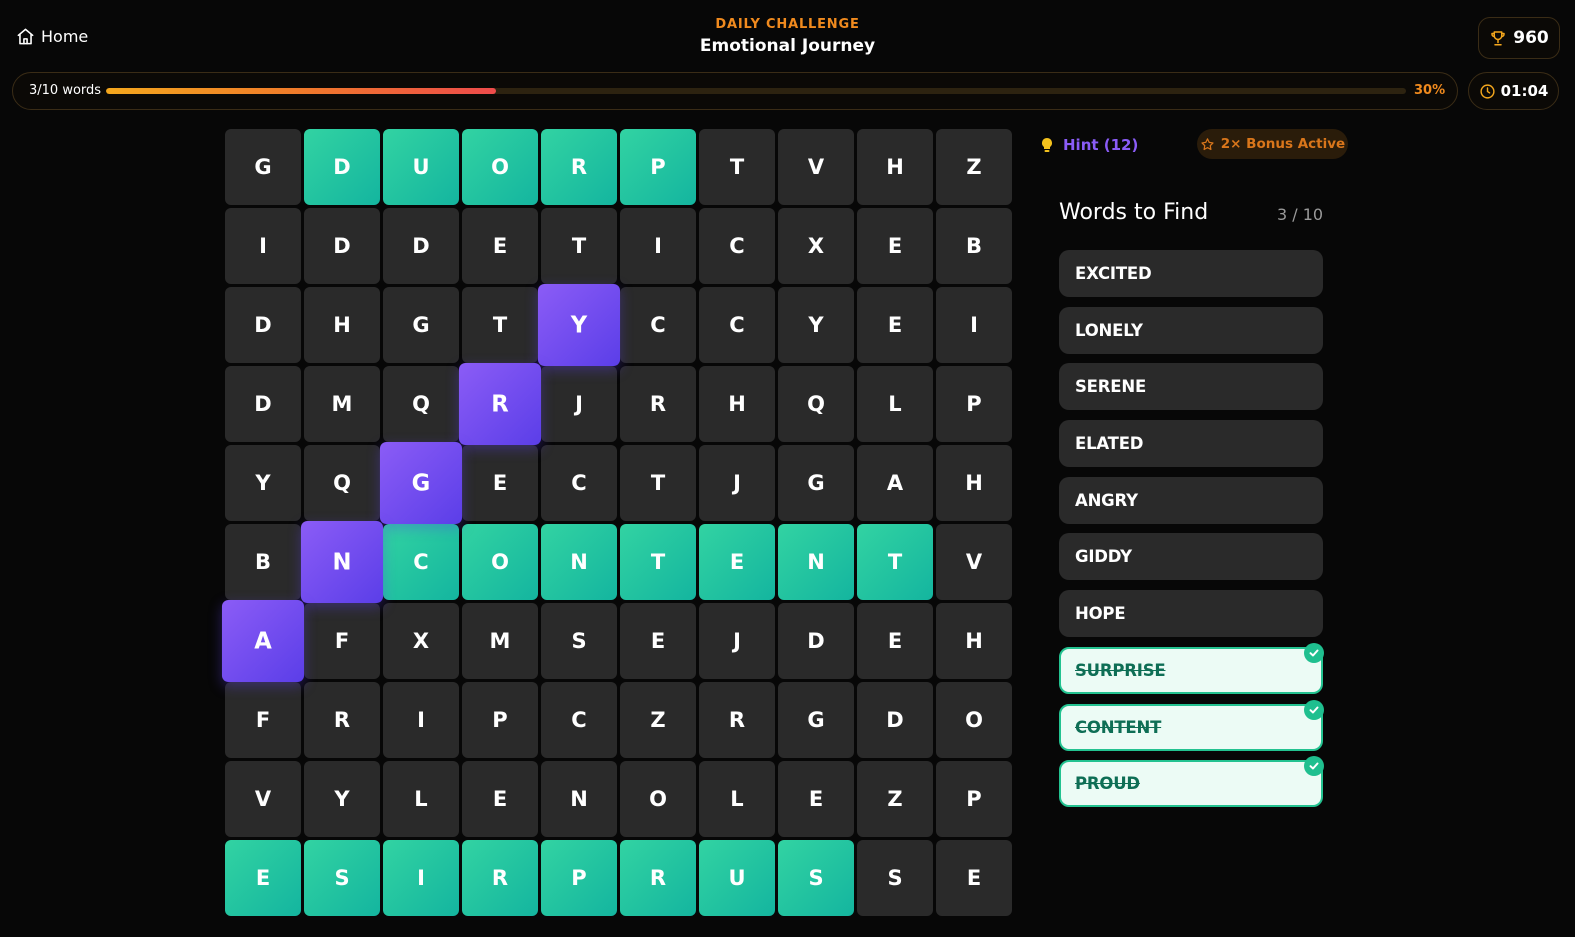  What do you see at coordinates (1089, 145) in the screenshot?
I see `hint-button: Hint (12)` at bounding box center [1089, 145].